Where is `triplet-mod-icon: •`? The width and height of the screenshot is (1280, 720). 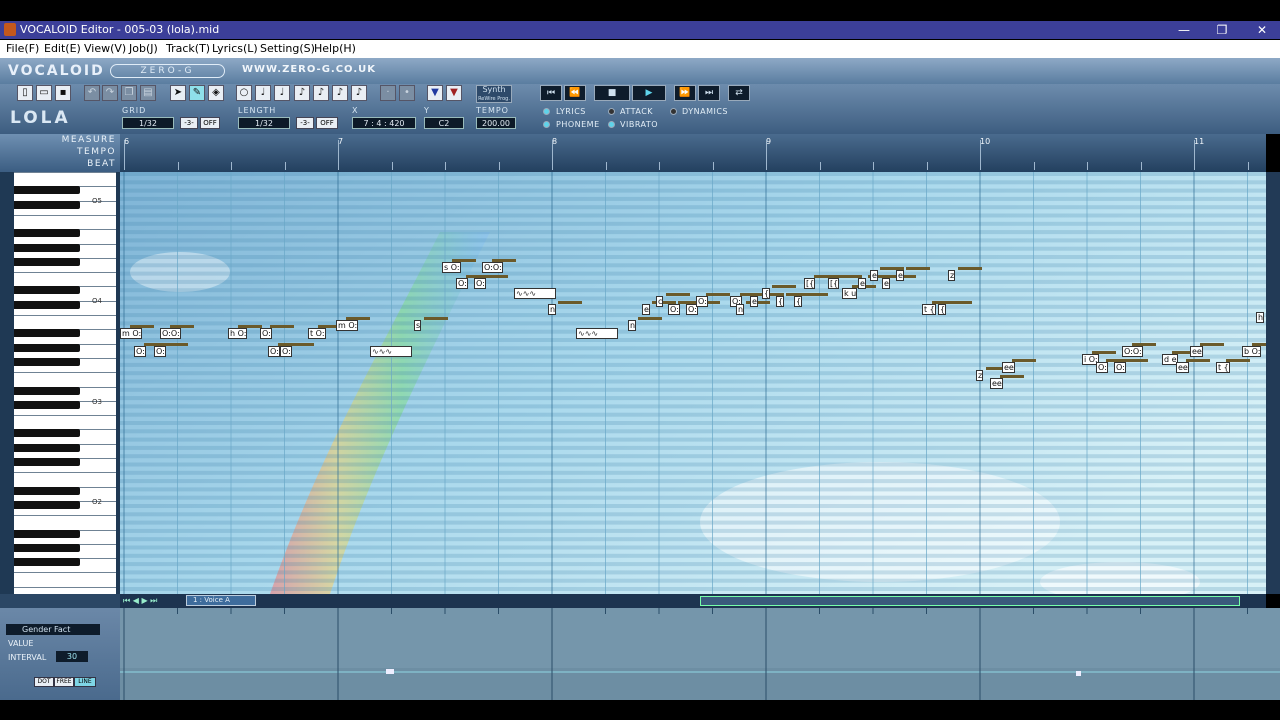 triplet-mod-icon: • is located at coordinates (407, 93).